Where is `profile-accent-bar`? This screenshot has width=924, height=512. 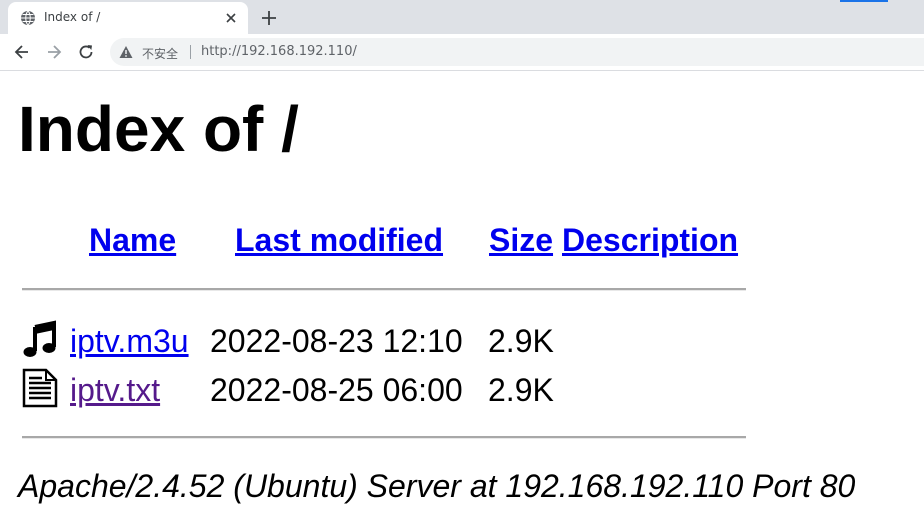 profile-accent-bar is located at coordinates (864, 1).